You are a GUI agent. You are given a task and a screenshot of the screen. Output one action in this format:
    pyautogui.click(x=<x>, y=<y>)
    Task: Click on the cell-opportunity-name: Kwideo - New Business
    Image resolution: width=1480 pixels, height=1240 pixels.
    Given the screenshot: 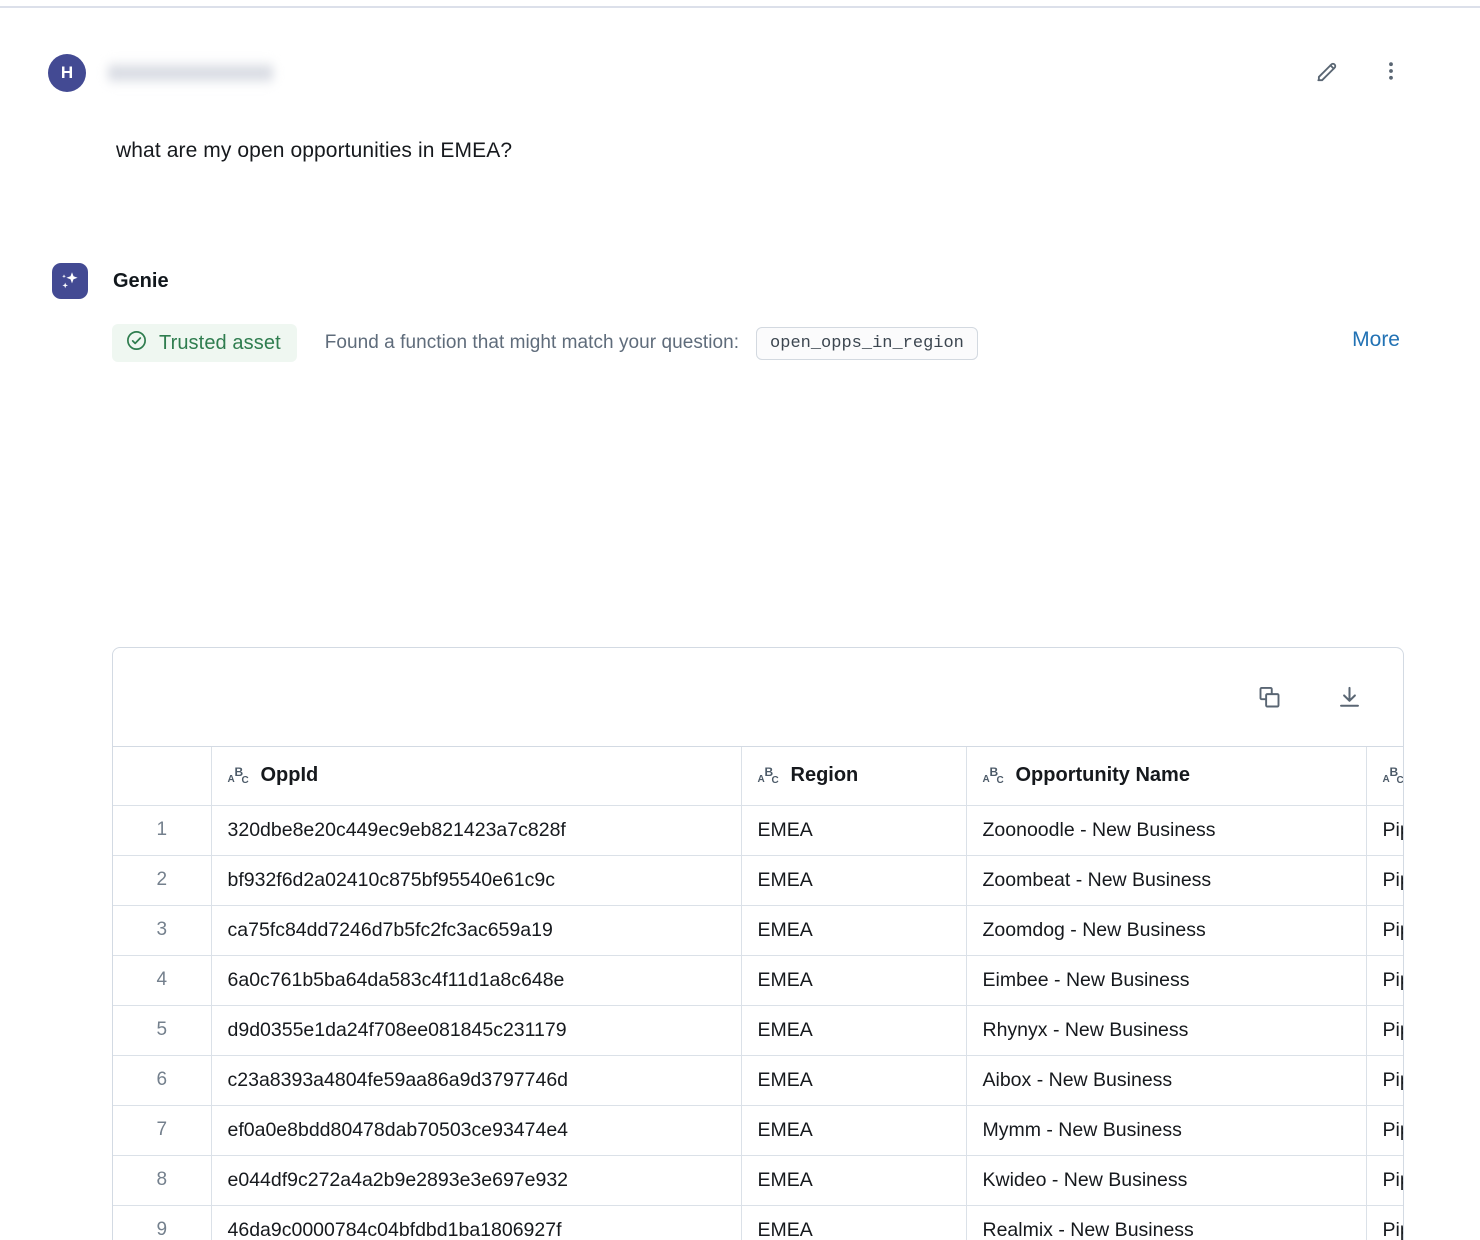 What is the action you would take?
    pyautogui.click(x=1166, y=1180)
    